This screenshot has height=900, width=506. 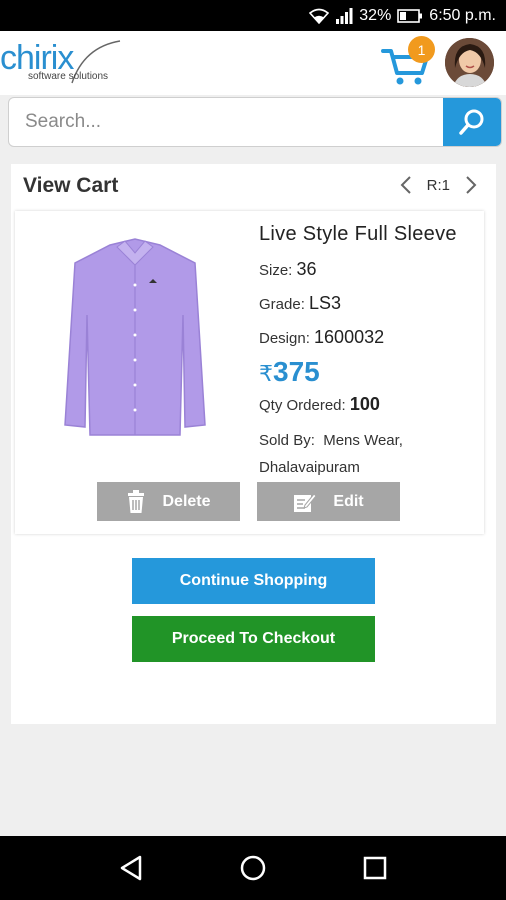 I want to click on app-header: chirix software solutions 1, so click(x=253, y=63).